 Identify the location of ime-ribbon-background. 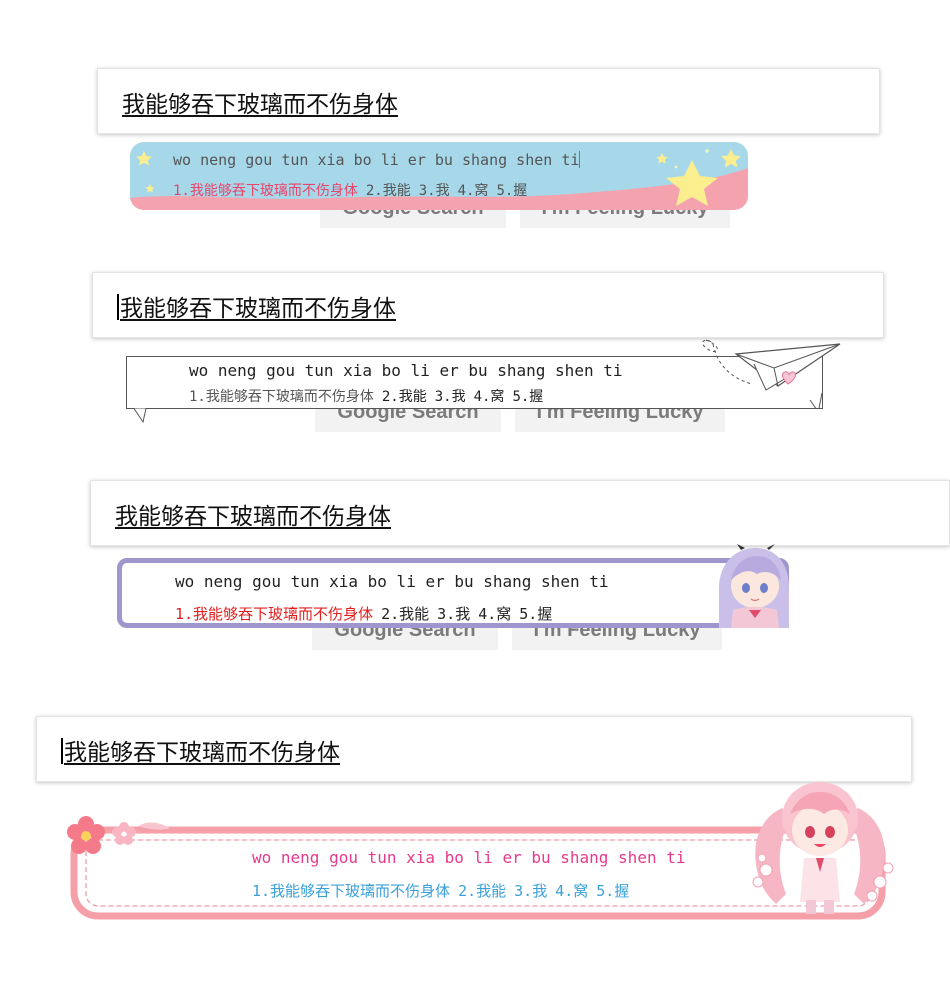
(483, 381).